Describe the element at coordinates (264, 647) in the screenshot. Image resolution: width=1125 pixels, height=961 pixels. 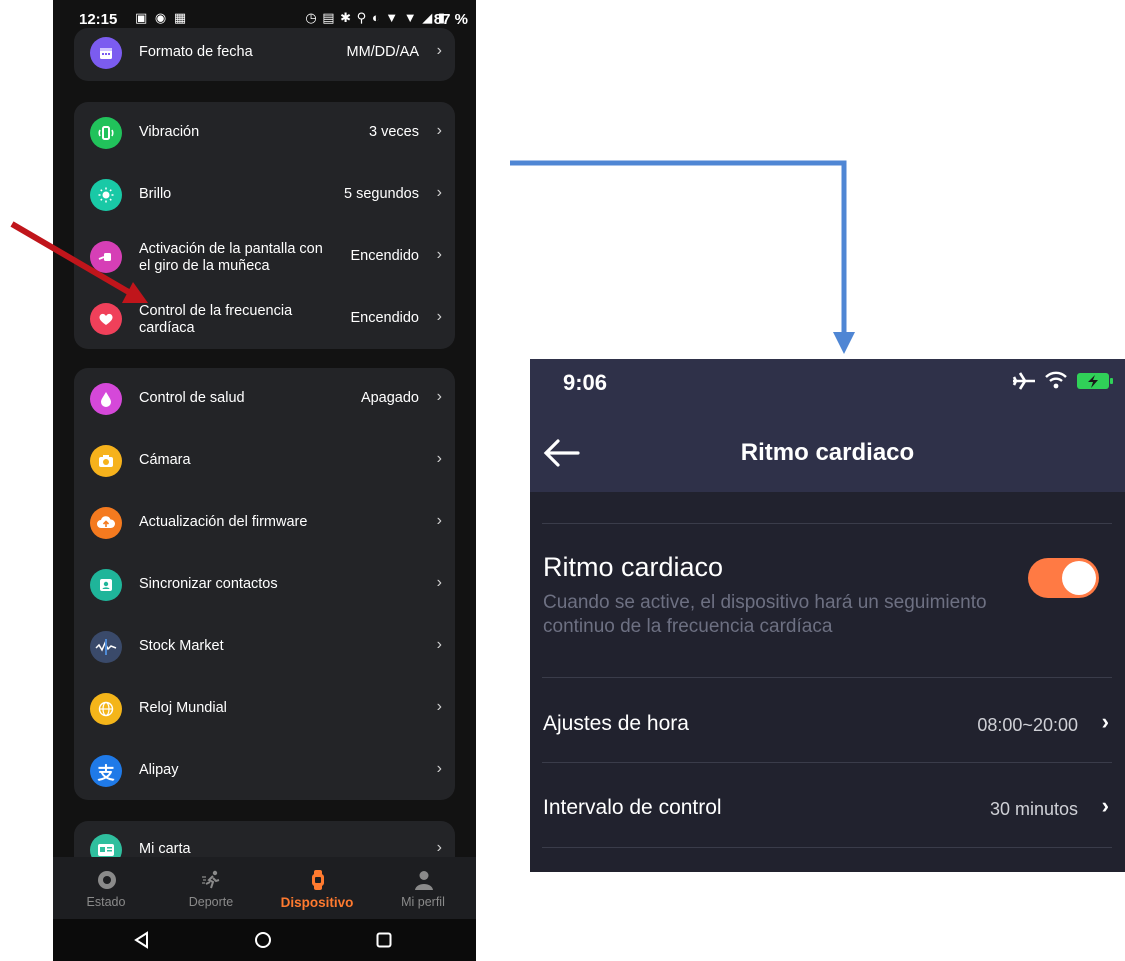
I see `row-stock-market: Stock Market ›` at that location.